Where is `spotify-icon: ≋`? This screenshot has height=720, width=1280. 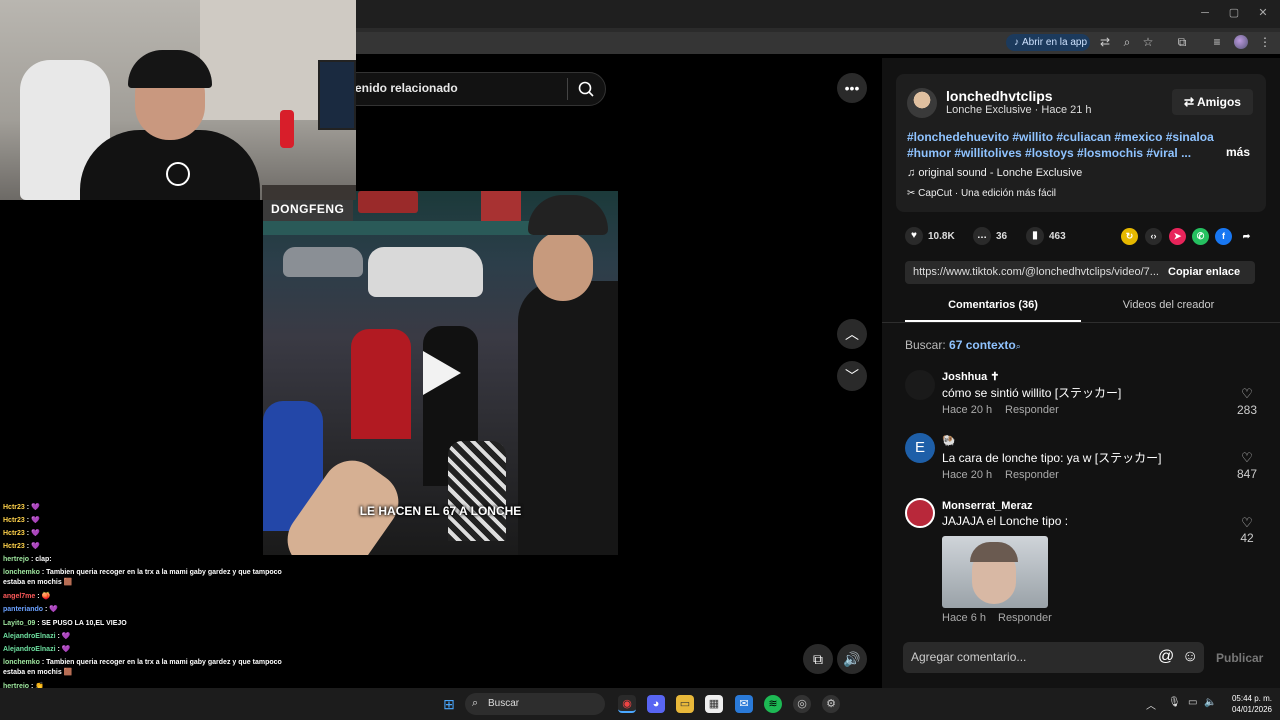 spotify-icon: ≋ is located at coordinates (773, 704).